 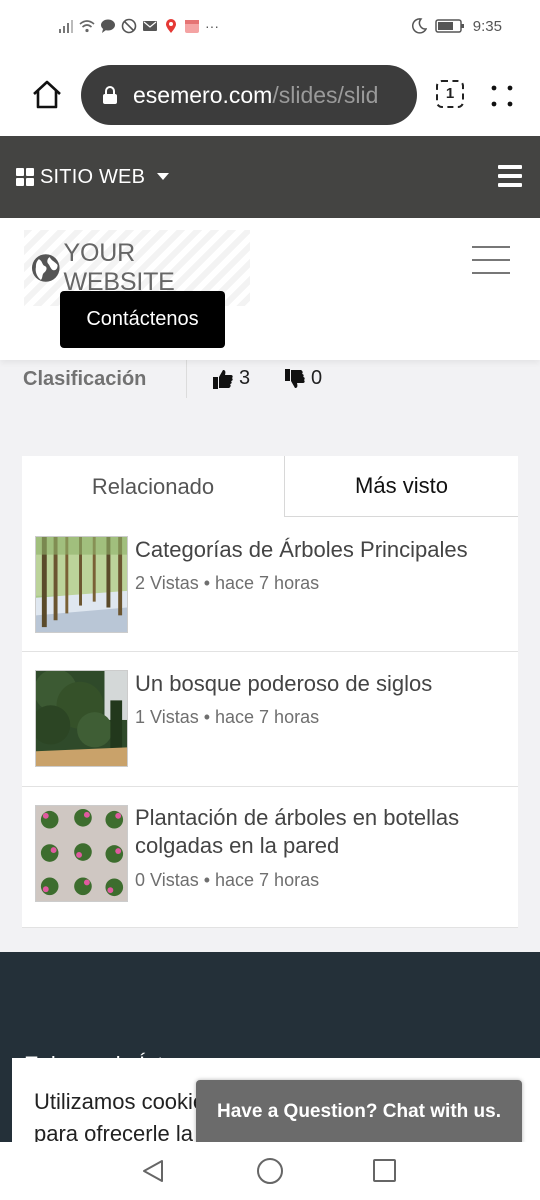 I want to click on likes-count: 3, so click(x=245, y=378).